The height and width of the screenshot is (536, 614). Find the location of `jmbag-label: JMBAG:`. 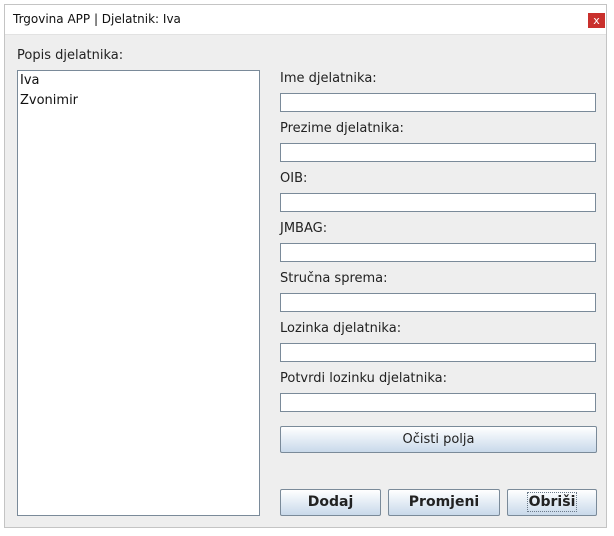

jmbag-label: JMBAG: is located at coordinates (304, 228).